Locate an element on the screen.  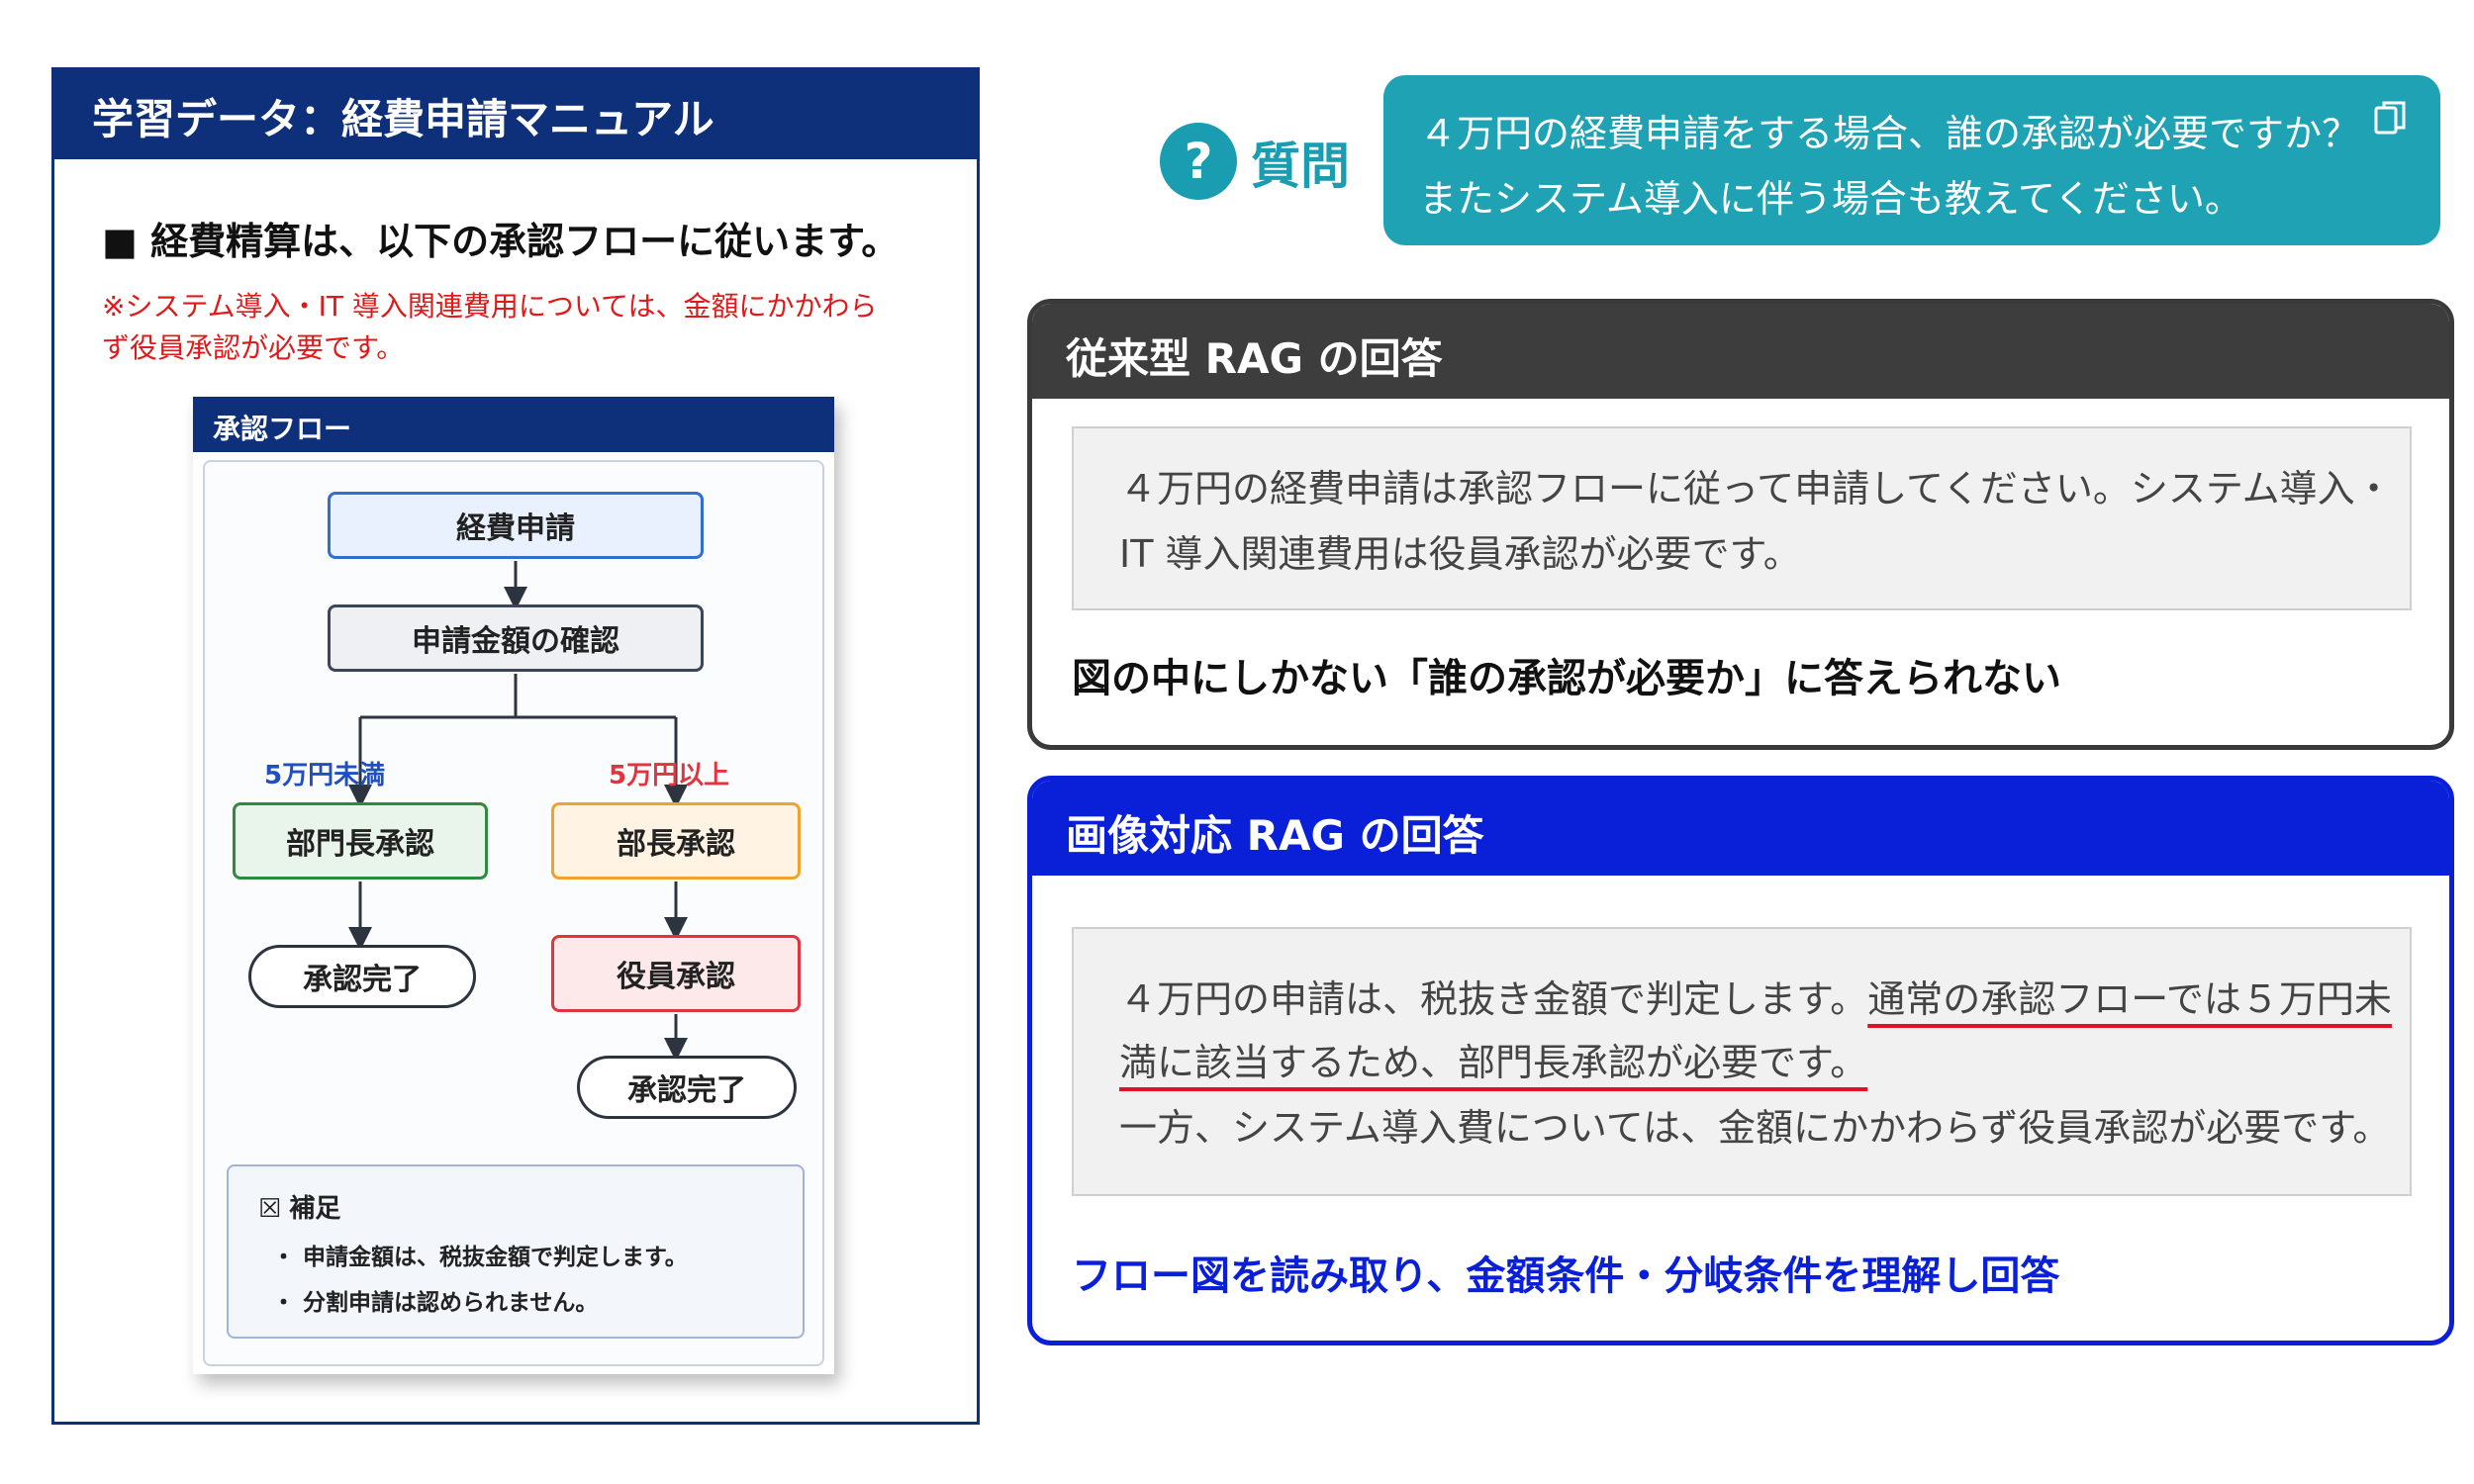
node-department-head-approval: 部門長承認 is located at coordinates (360, 841).